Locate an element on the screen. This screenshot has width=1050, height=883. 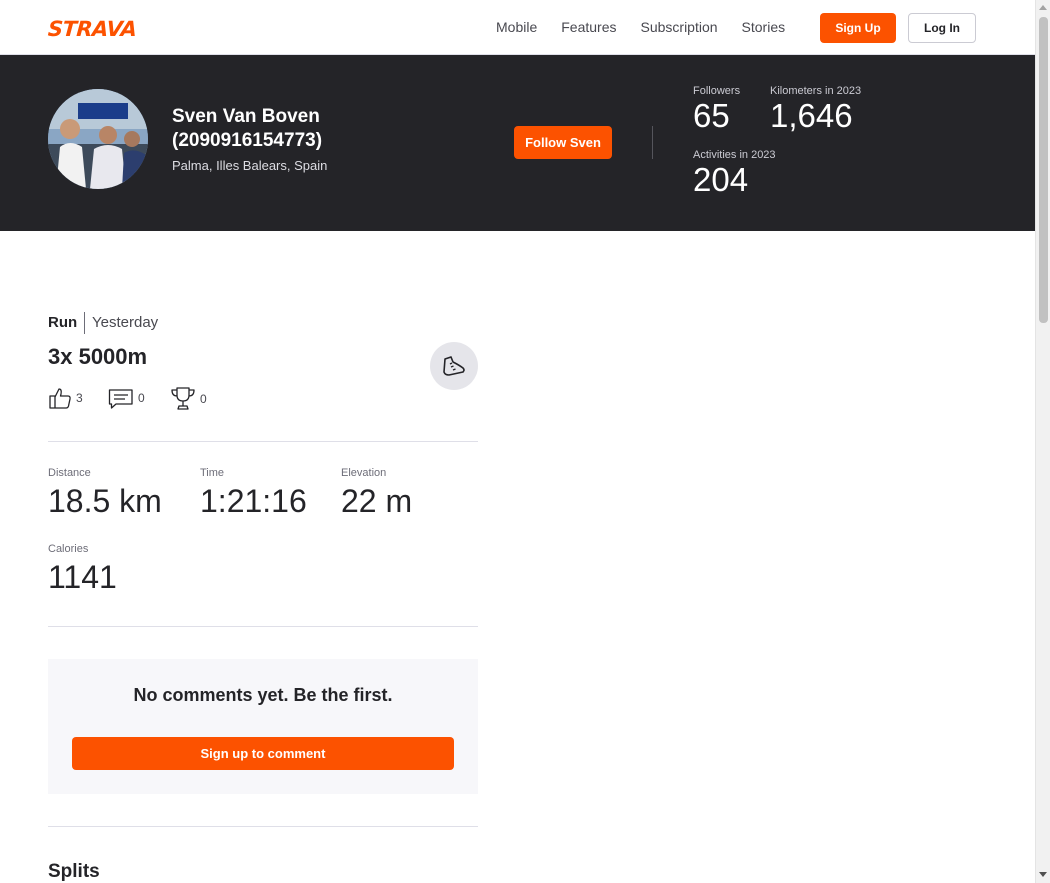
followers-value: 65 is located at coordinates (711, 115).